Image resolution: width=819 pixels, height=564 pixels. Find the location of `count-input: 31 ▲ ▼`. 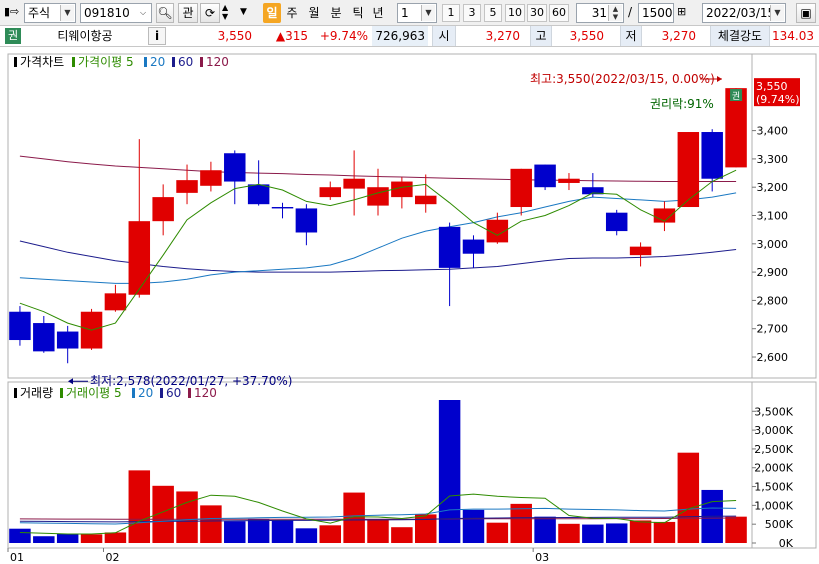

count-input: 31 ▲ ▼ is located at coordinates (600, 13).